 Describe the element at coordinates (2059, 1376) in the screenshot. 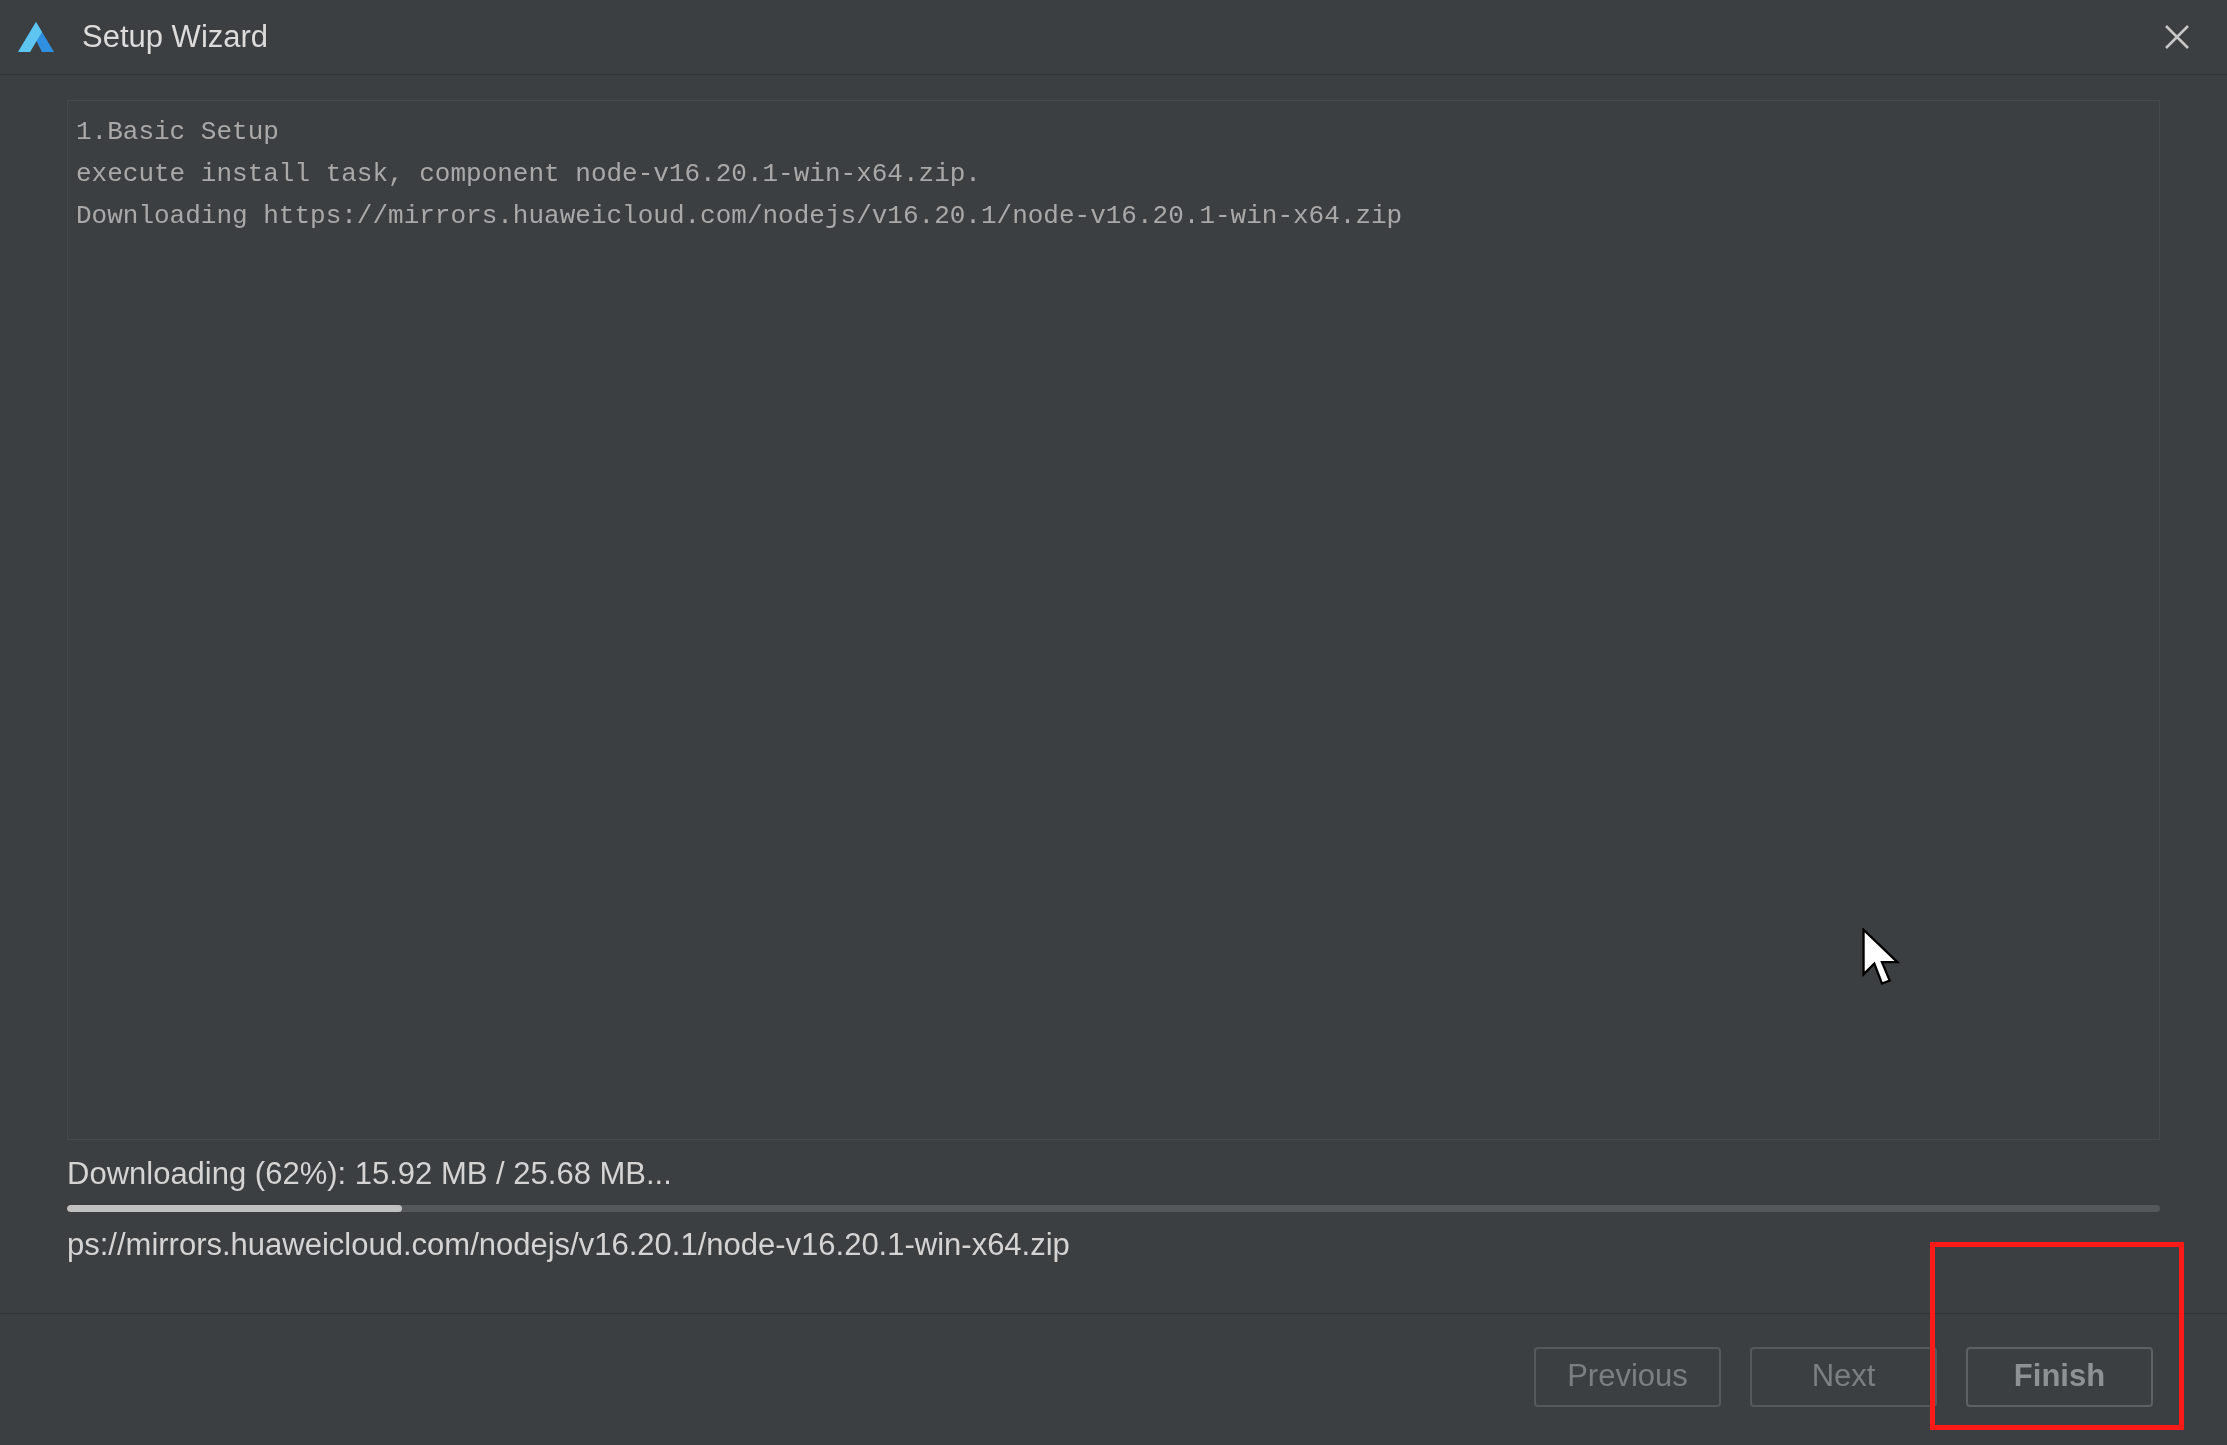

I see `wizard-button: Finish` at that location.